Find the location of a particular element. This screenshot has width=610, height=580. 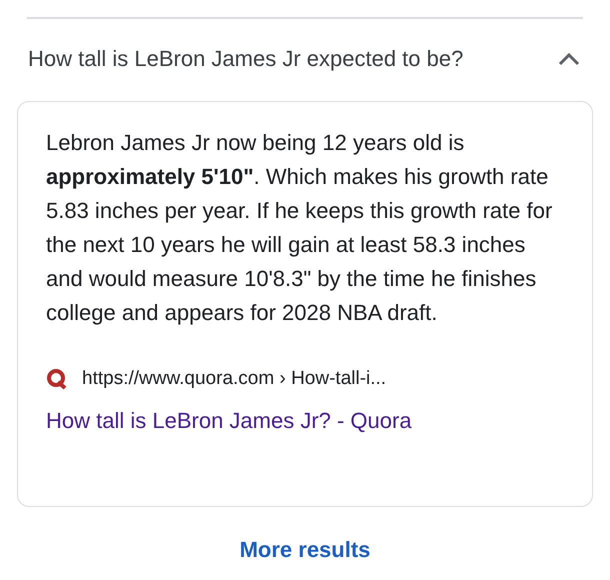

question-text: How tall is LeBron James Jr expected to be? is located at coordinates (246, 59).